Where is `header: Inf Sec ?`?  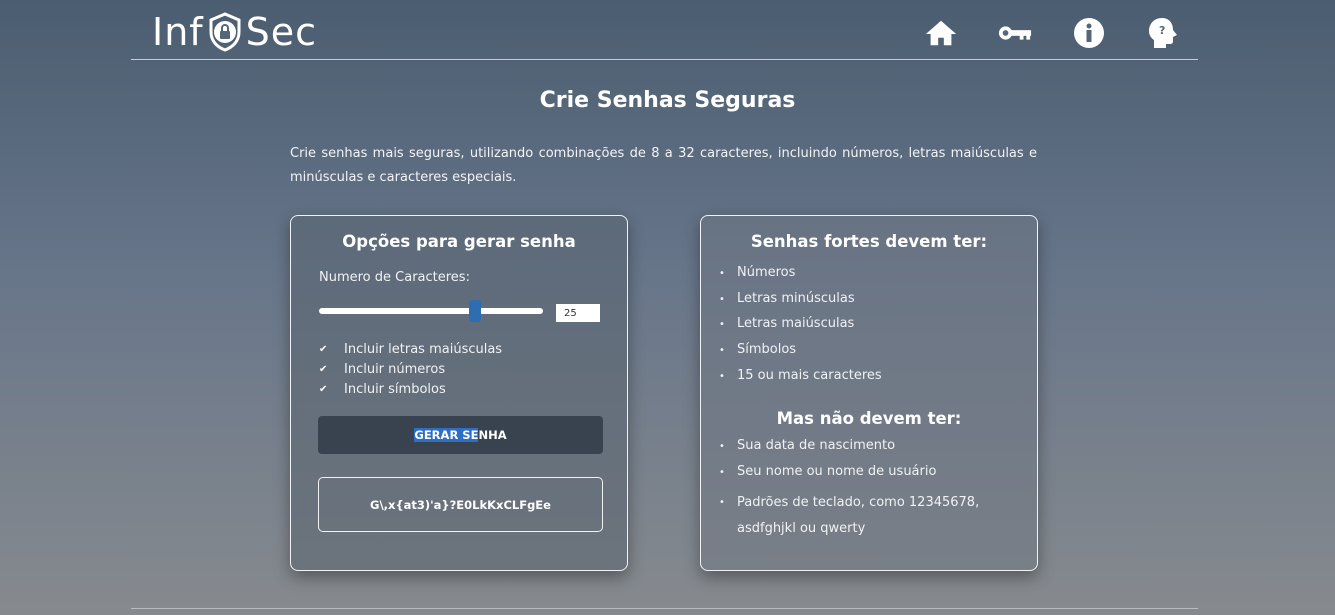
header: Inf Sec ? is located at coordinates (664, 30).